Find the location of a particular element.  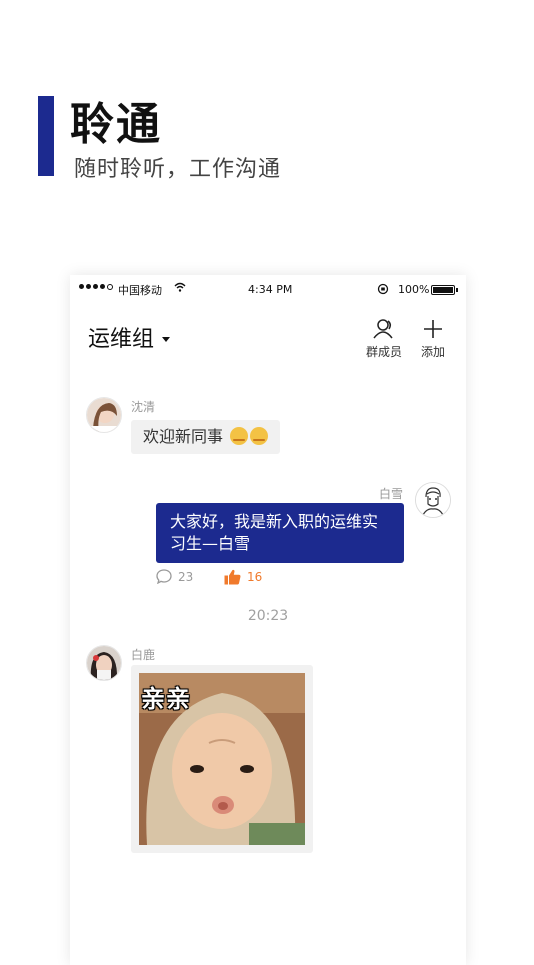

message-timestamp: 20:23 is located at coordinates (268, 616).